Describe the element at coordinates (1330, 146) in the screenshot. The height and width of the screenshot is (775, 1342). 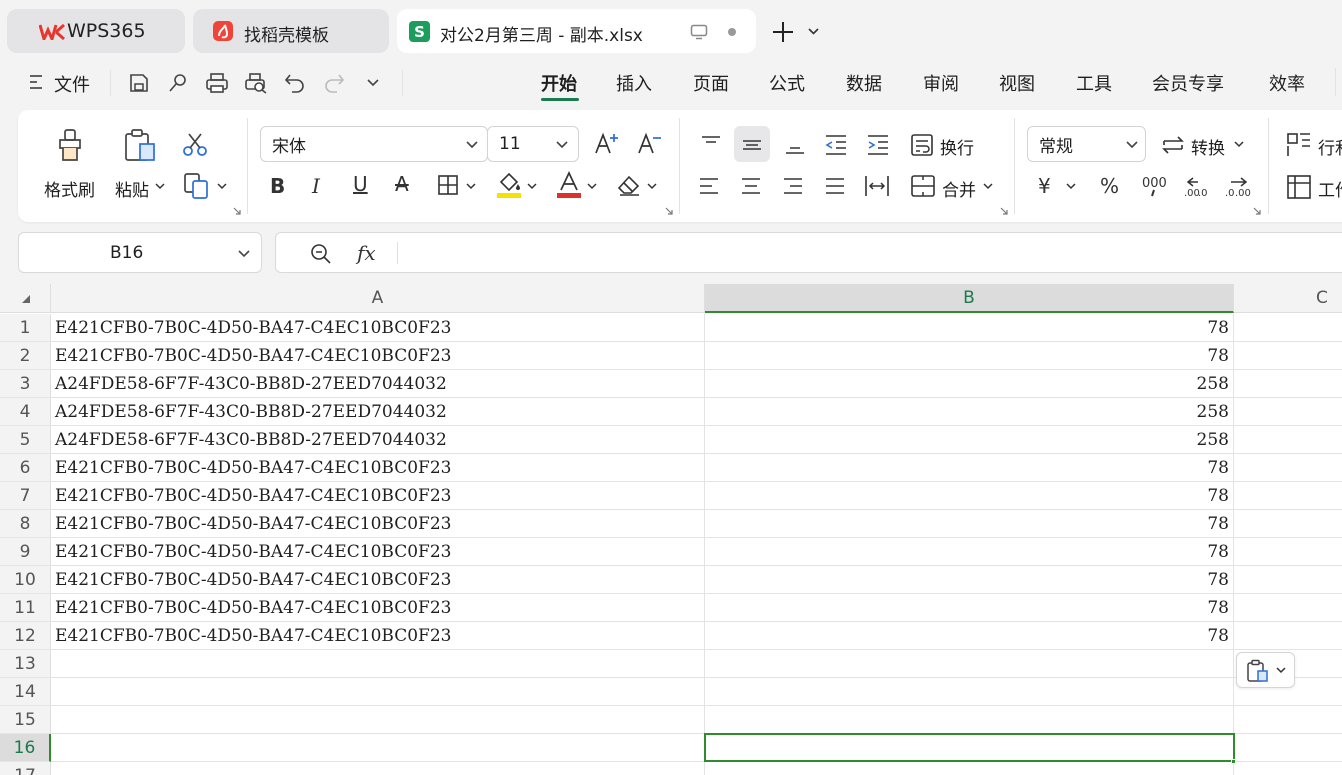
I see `rows-columns-label: 行和` at that location.